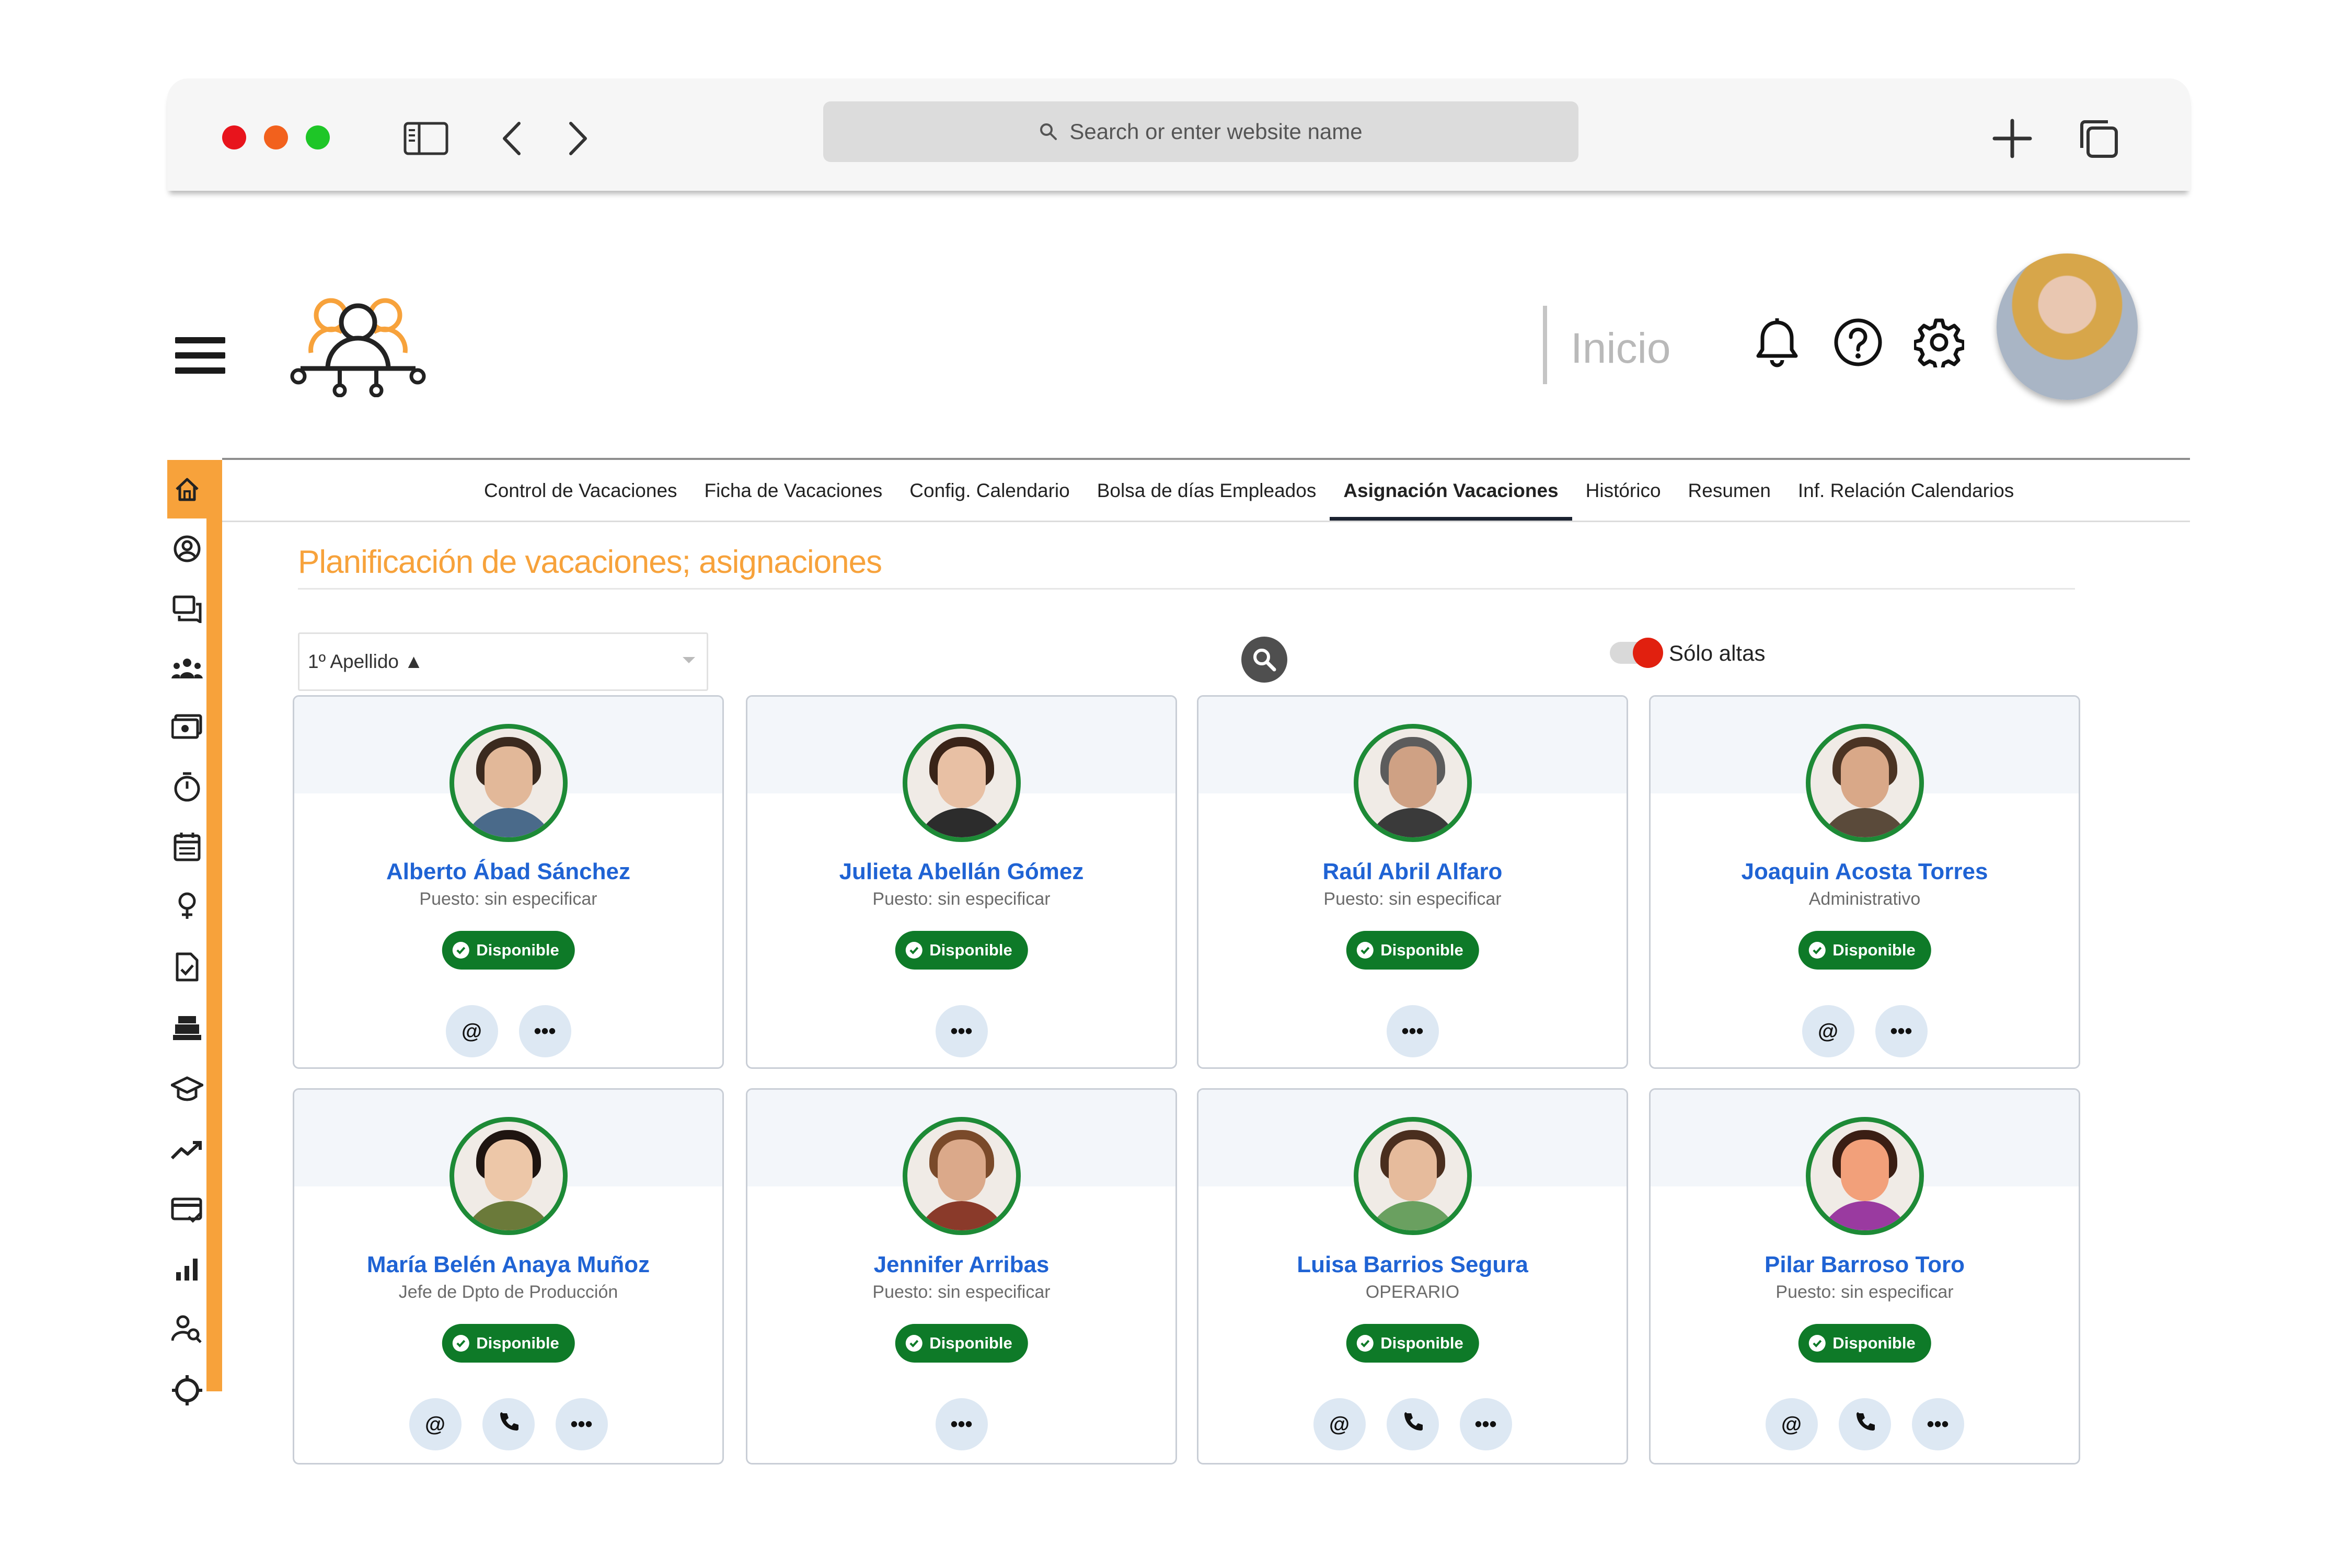 The height and width of the screenshot is (1568, 2352). Describe the element at coordinates (186, 668) in the screenshot. I see `team-icon` at that location.